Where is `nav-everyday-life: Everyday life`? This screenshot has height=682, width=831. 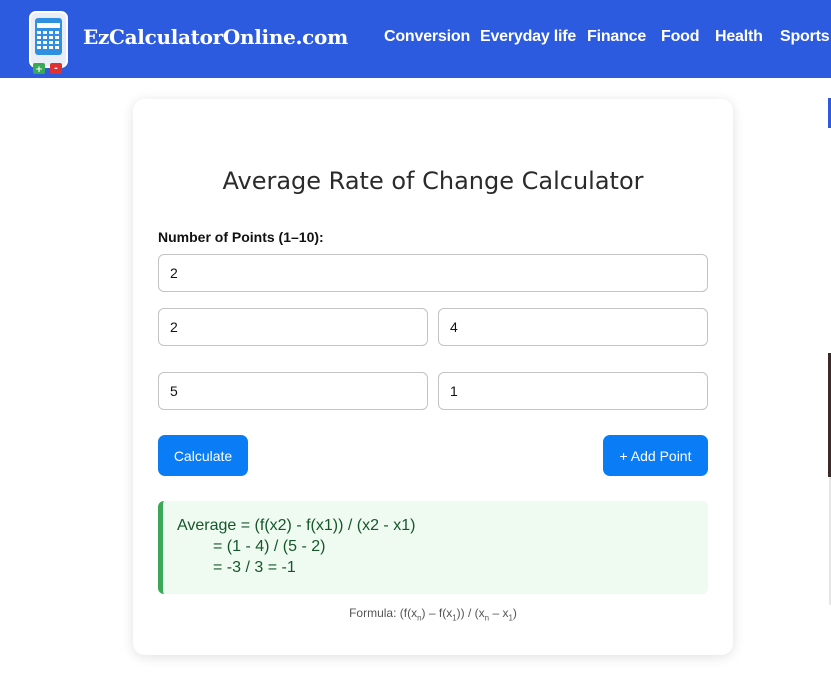
nav-everyday-life: Everyday life is located at coordinates (528, 37).